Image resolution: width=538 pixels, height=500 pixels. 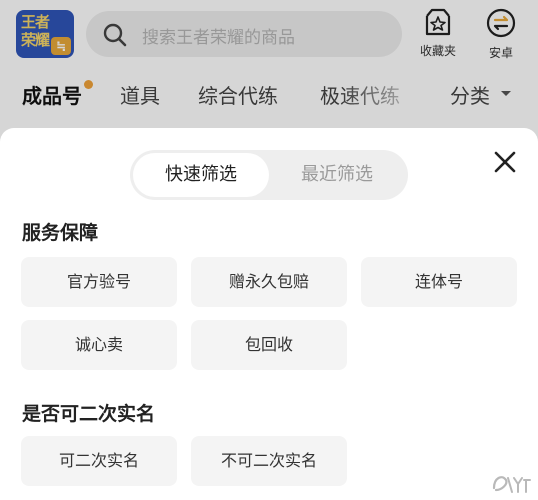 I want to click on filter-mode-switch: 快速筛选 最近筛选, so click(x=269, y=175).